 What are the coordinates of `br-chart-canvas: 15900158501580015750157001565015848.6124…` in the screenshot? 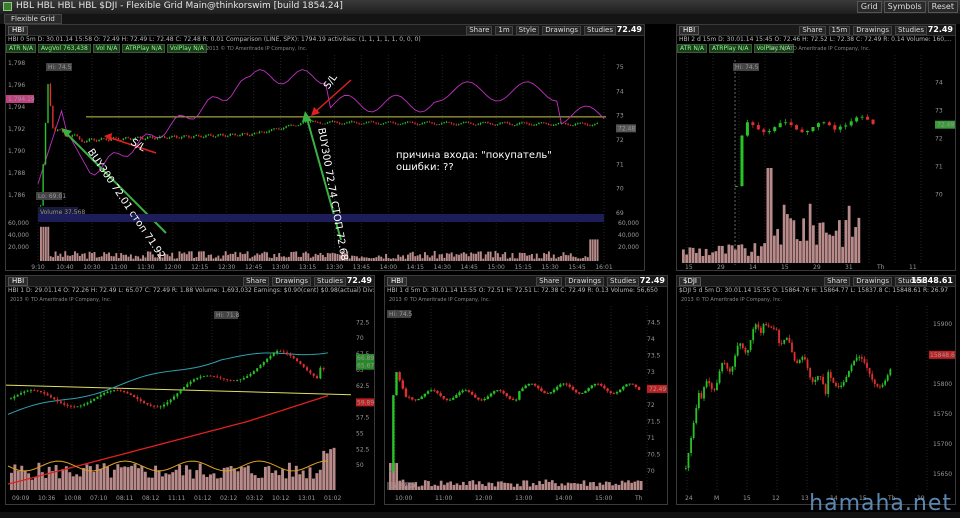 It's located at (816, 390).